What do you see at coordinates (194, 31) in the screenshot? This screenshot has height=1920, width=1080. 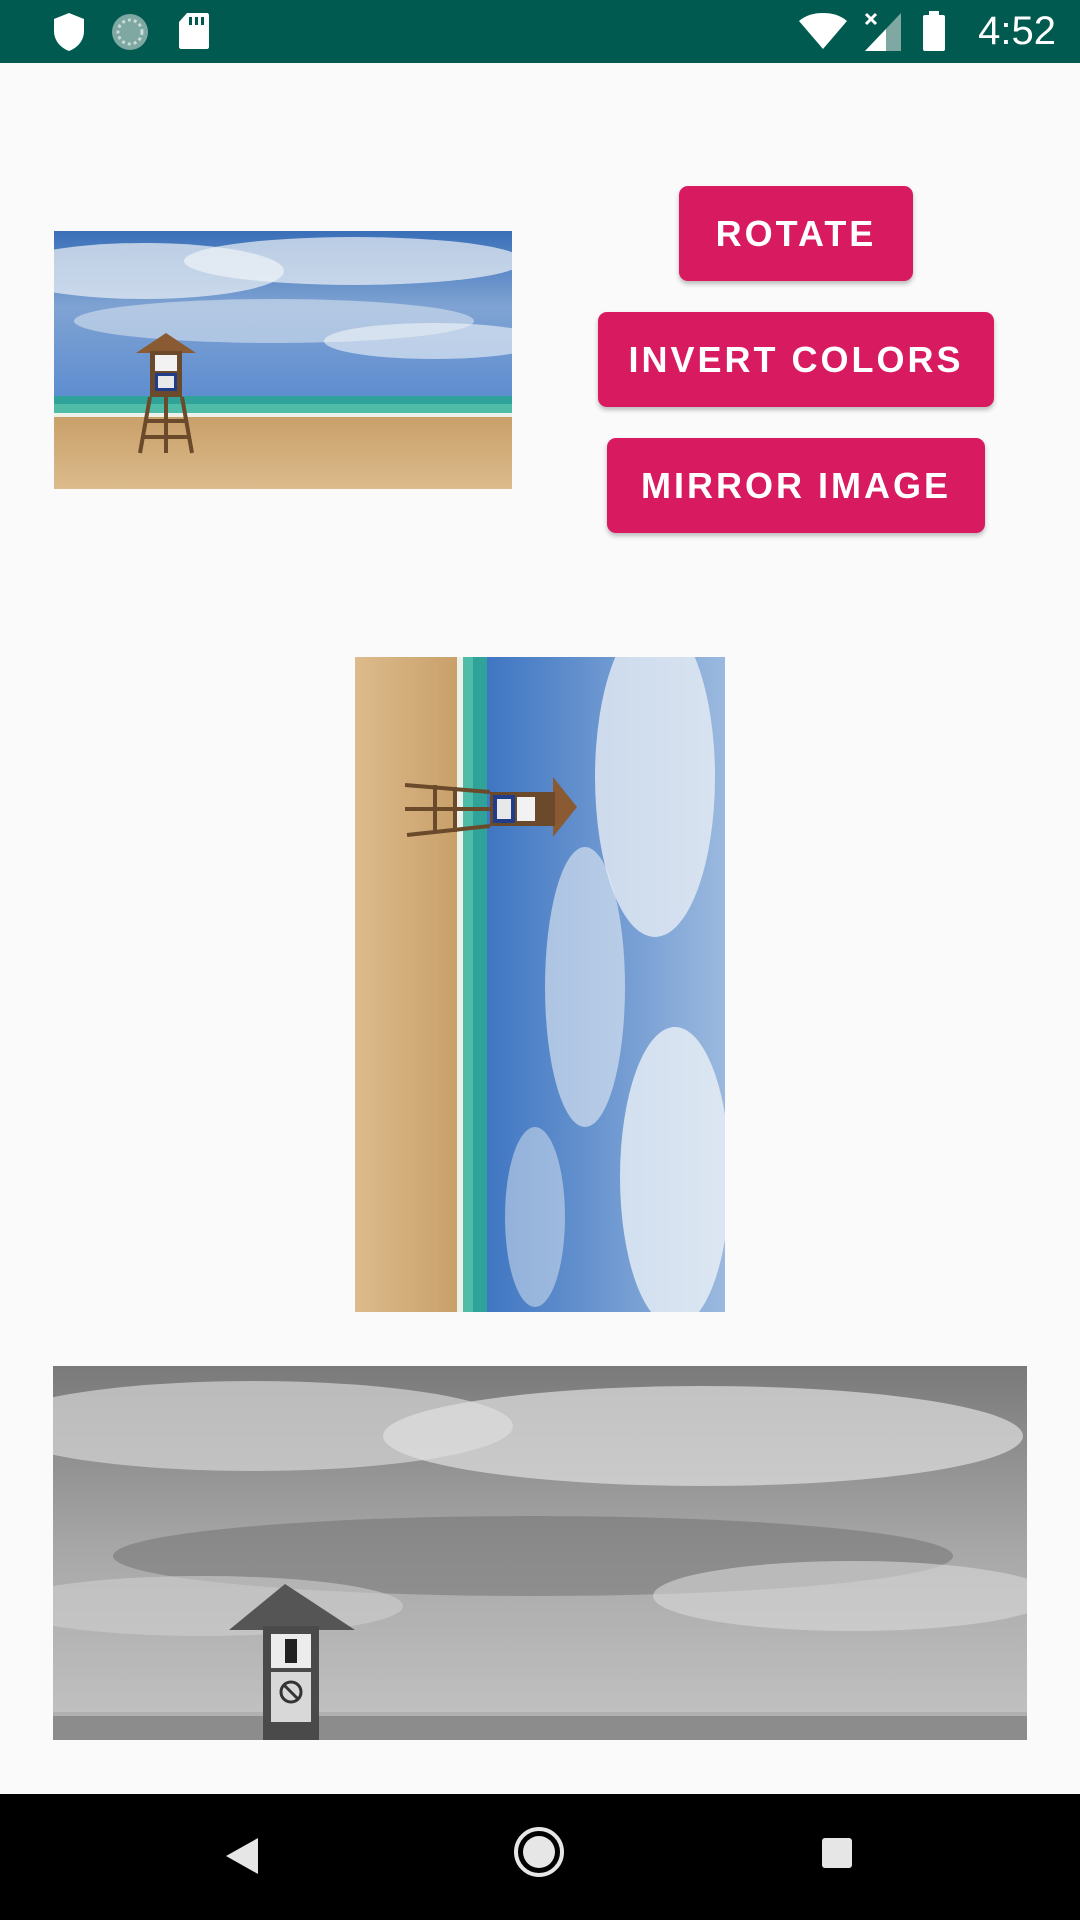 I see `sd-card-icon` at bounding box center [194, 31].